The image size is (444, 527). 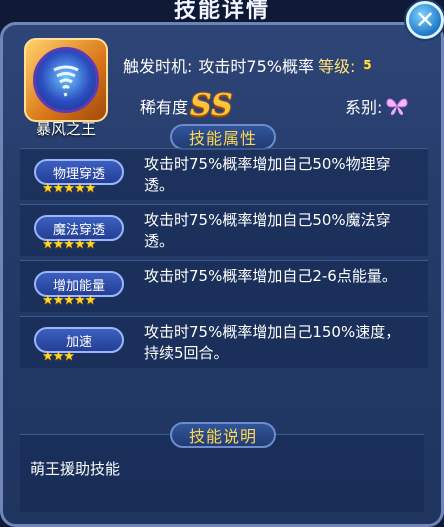 I want to click on series-row: 系别:, so click(x=376, y=106).